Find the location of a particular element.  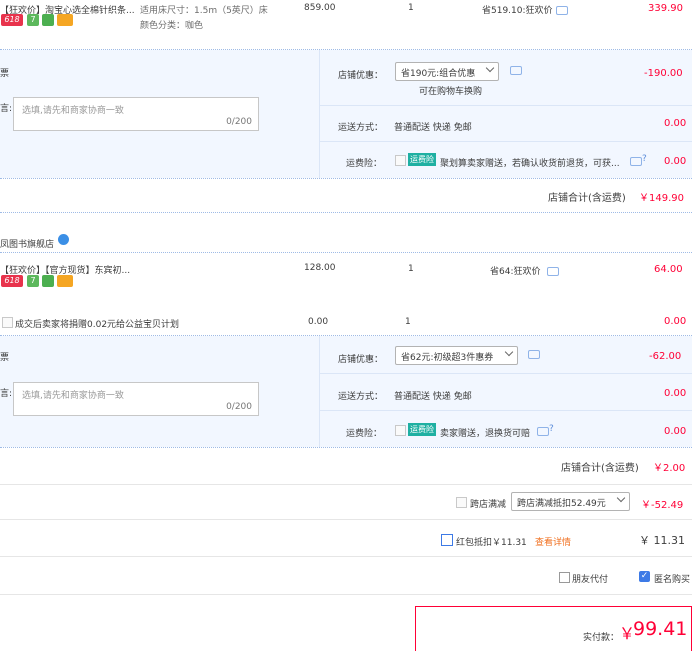

cross-store-checkbox is located at coordinates (461, 502).